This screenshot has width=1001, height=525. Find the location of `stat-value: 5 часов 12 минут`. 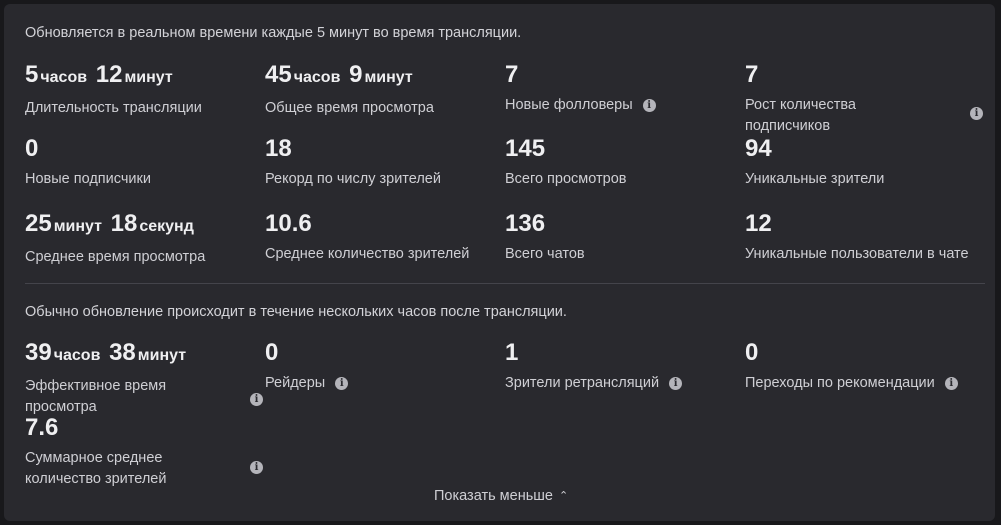

stat-value: 5 часов 12 минут is located at coordinates (99, 74).